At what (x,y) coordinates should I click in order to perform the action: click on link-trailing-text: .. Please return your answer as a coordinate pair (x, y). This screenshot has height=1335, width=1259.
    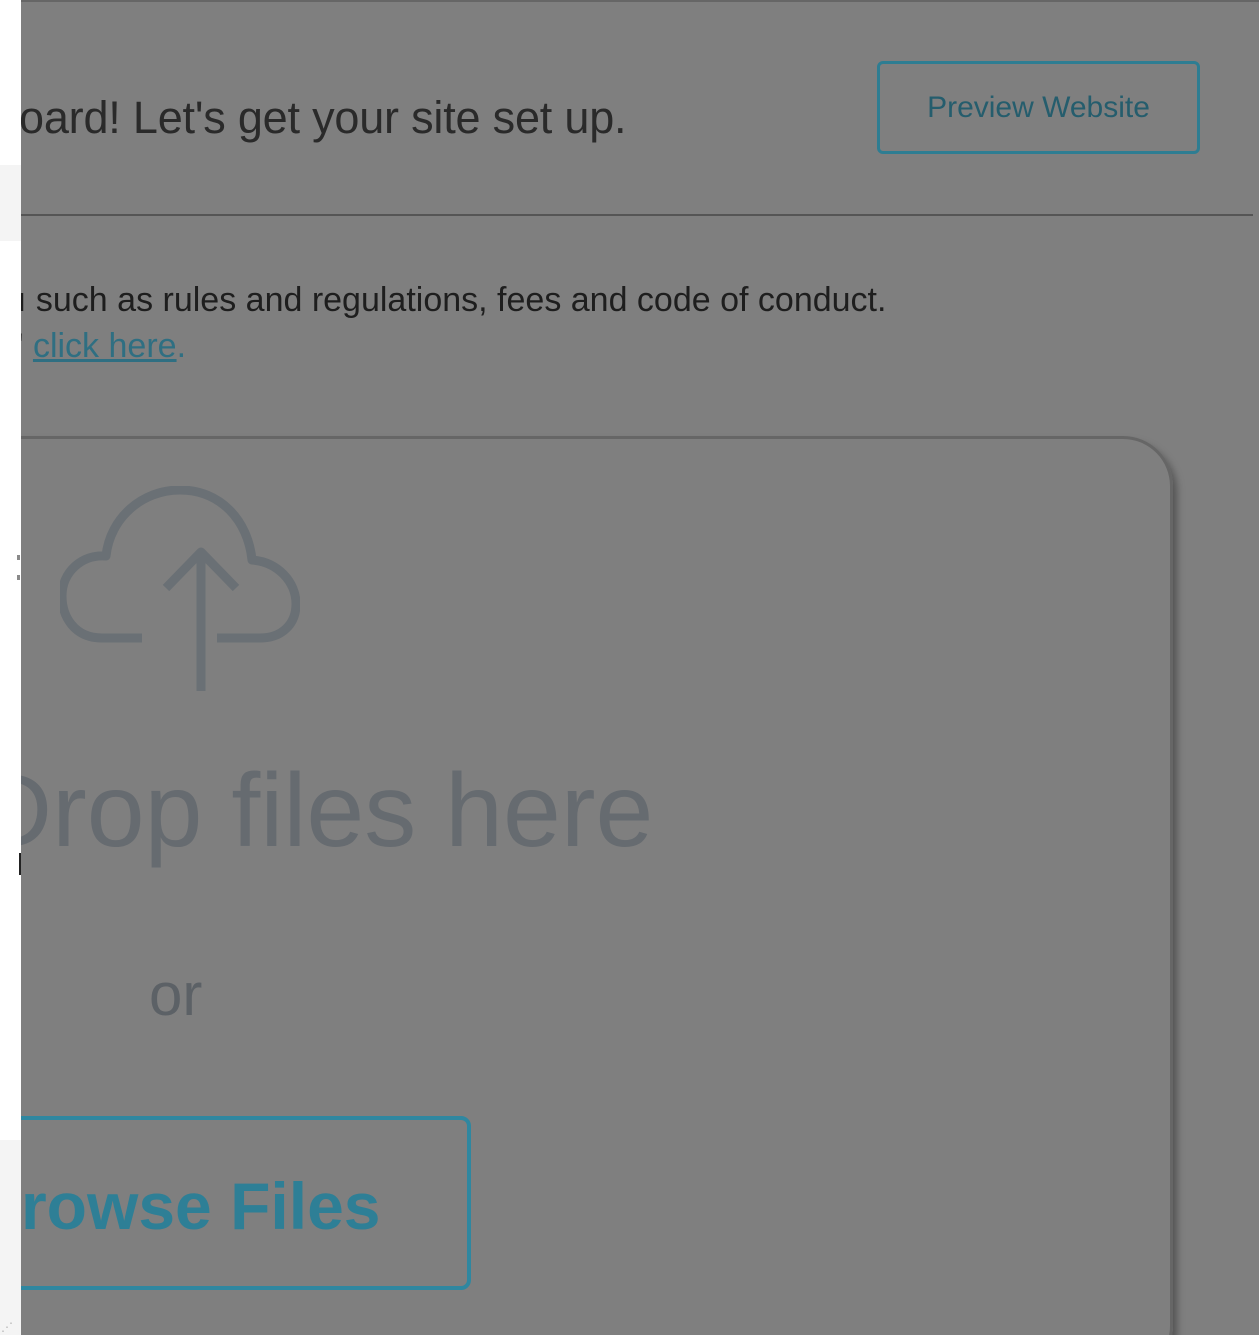
    Looking at the image, I should click on (181, 346).